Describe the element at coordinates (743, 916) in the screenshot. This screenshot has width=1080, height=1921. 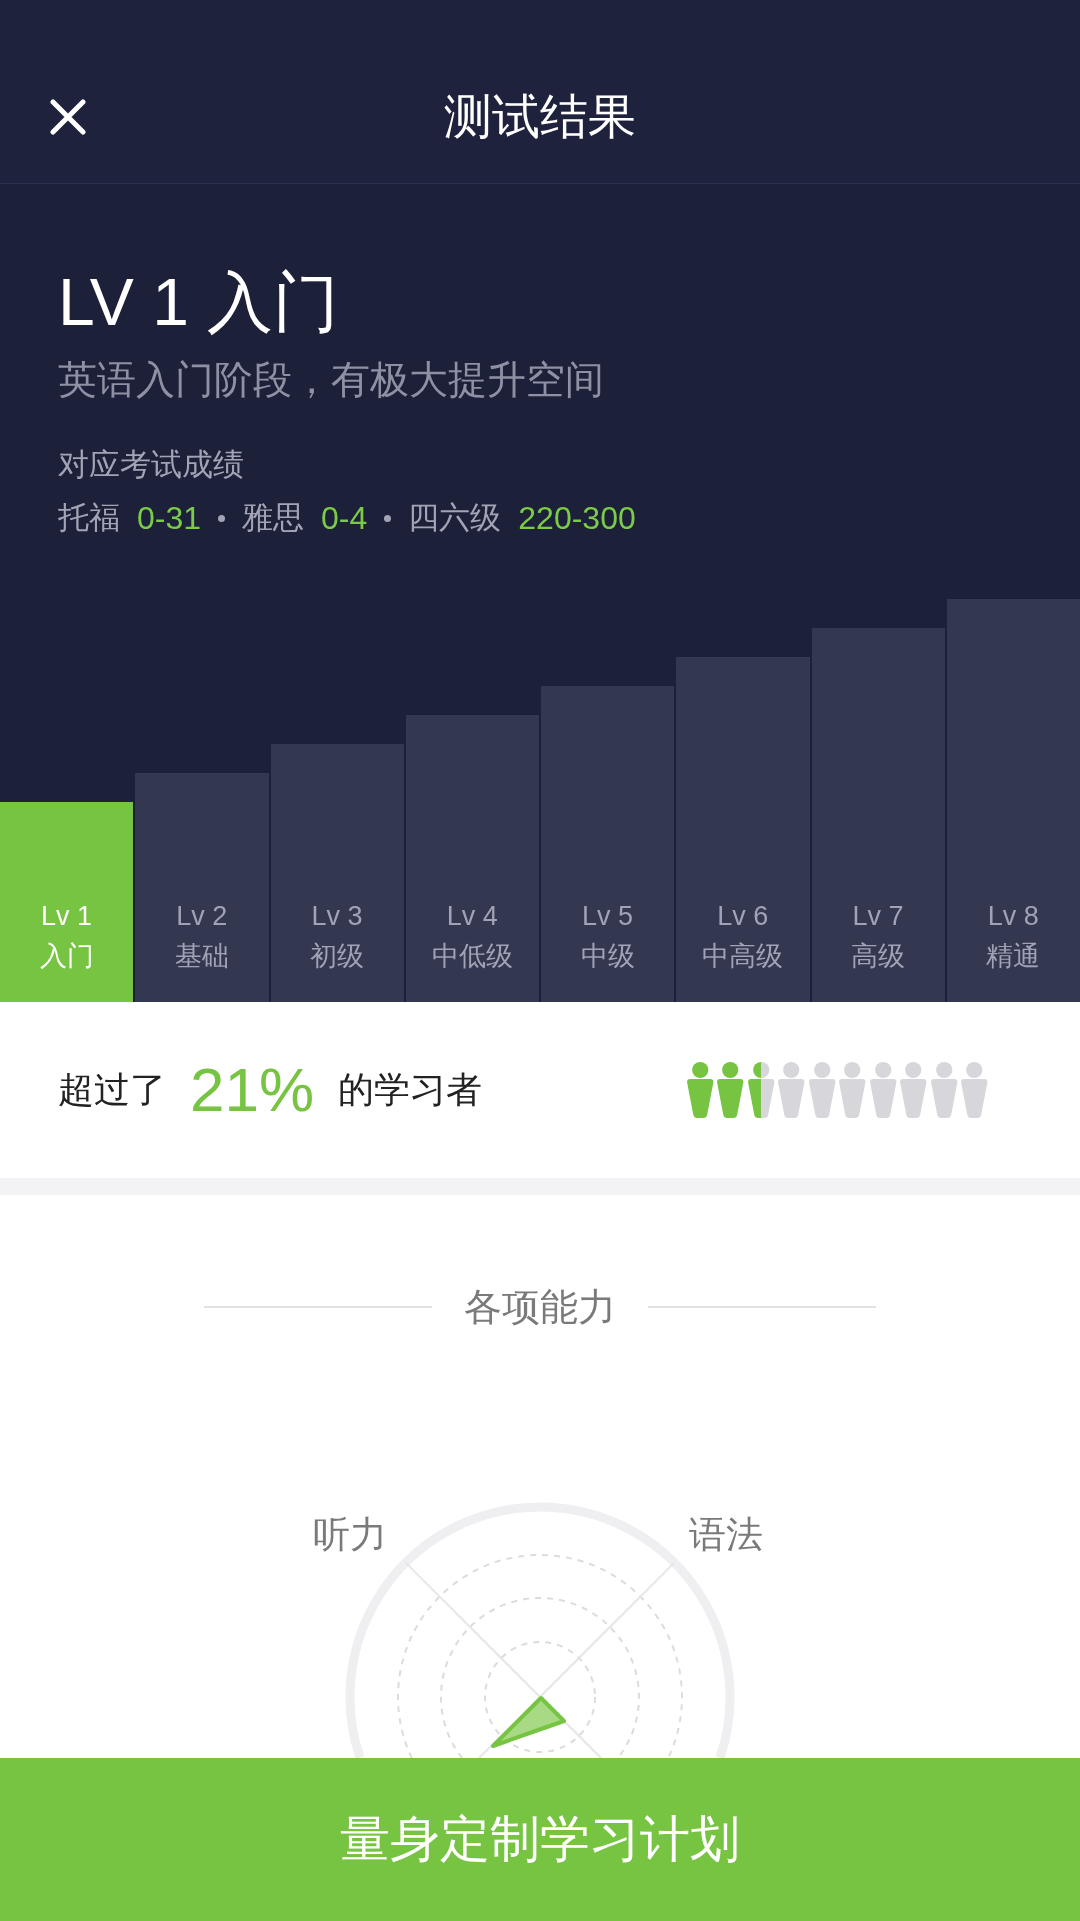
I see `level-label: Lv 6` at that location.